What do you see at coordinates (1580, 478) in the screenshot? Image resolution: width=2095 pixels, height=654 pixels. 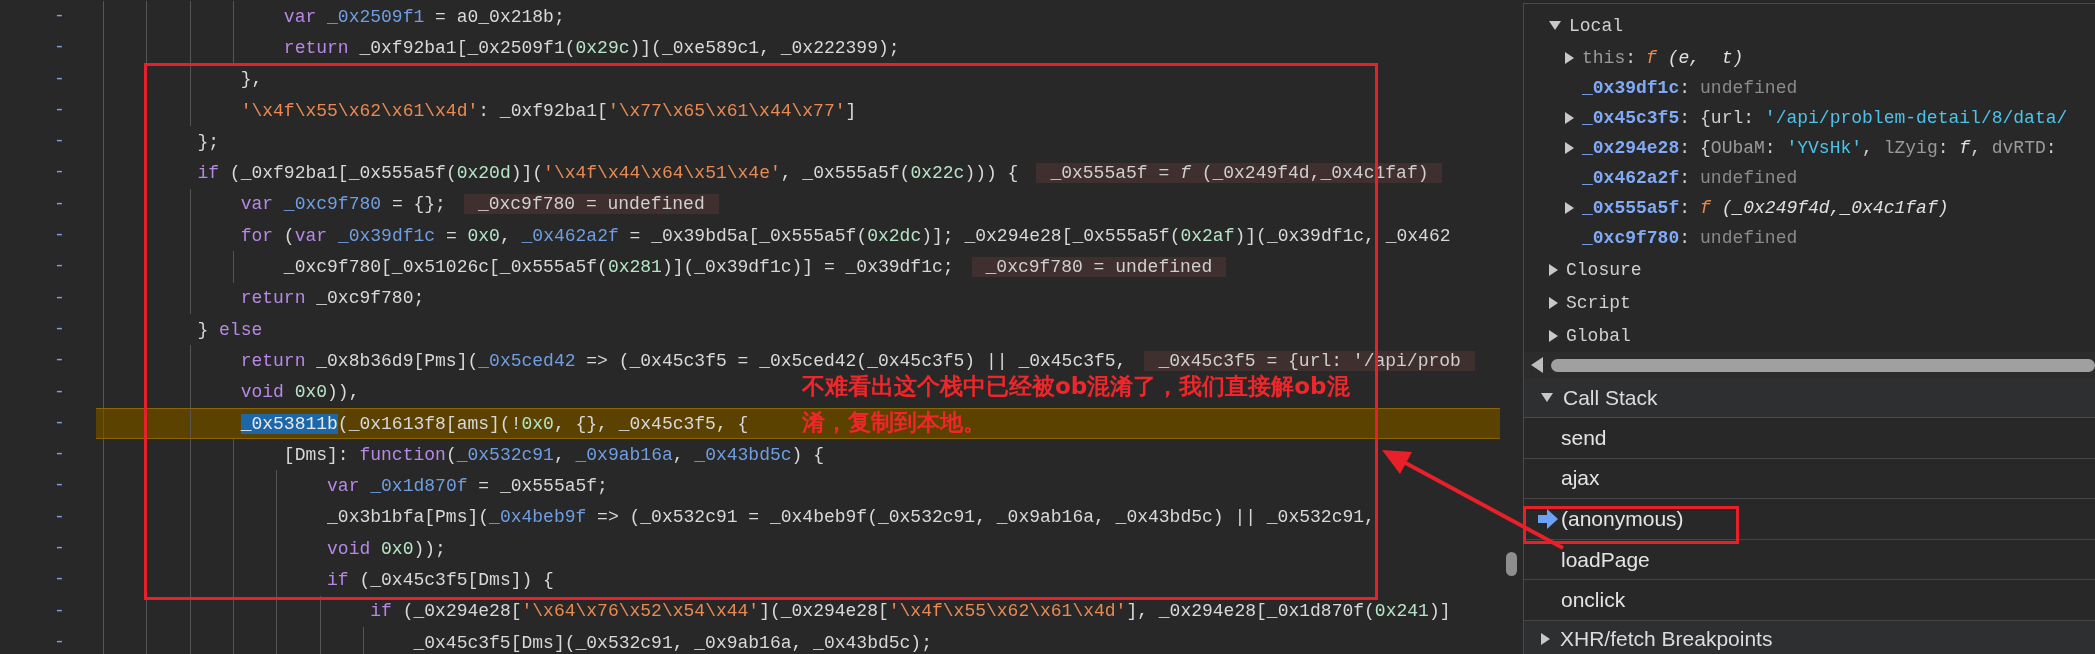 I see `call-frame: ajax` at bounding box center [1580, 478].